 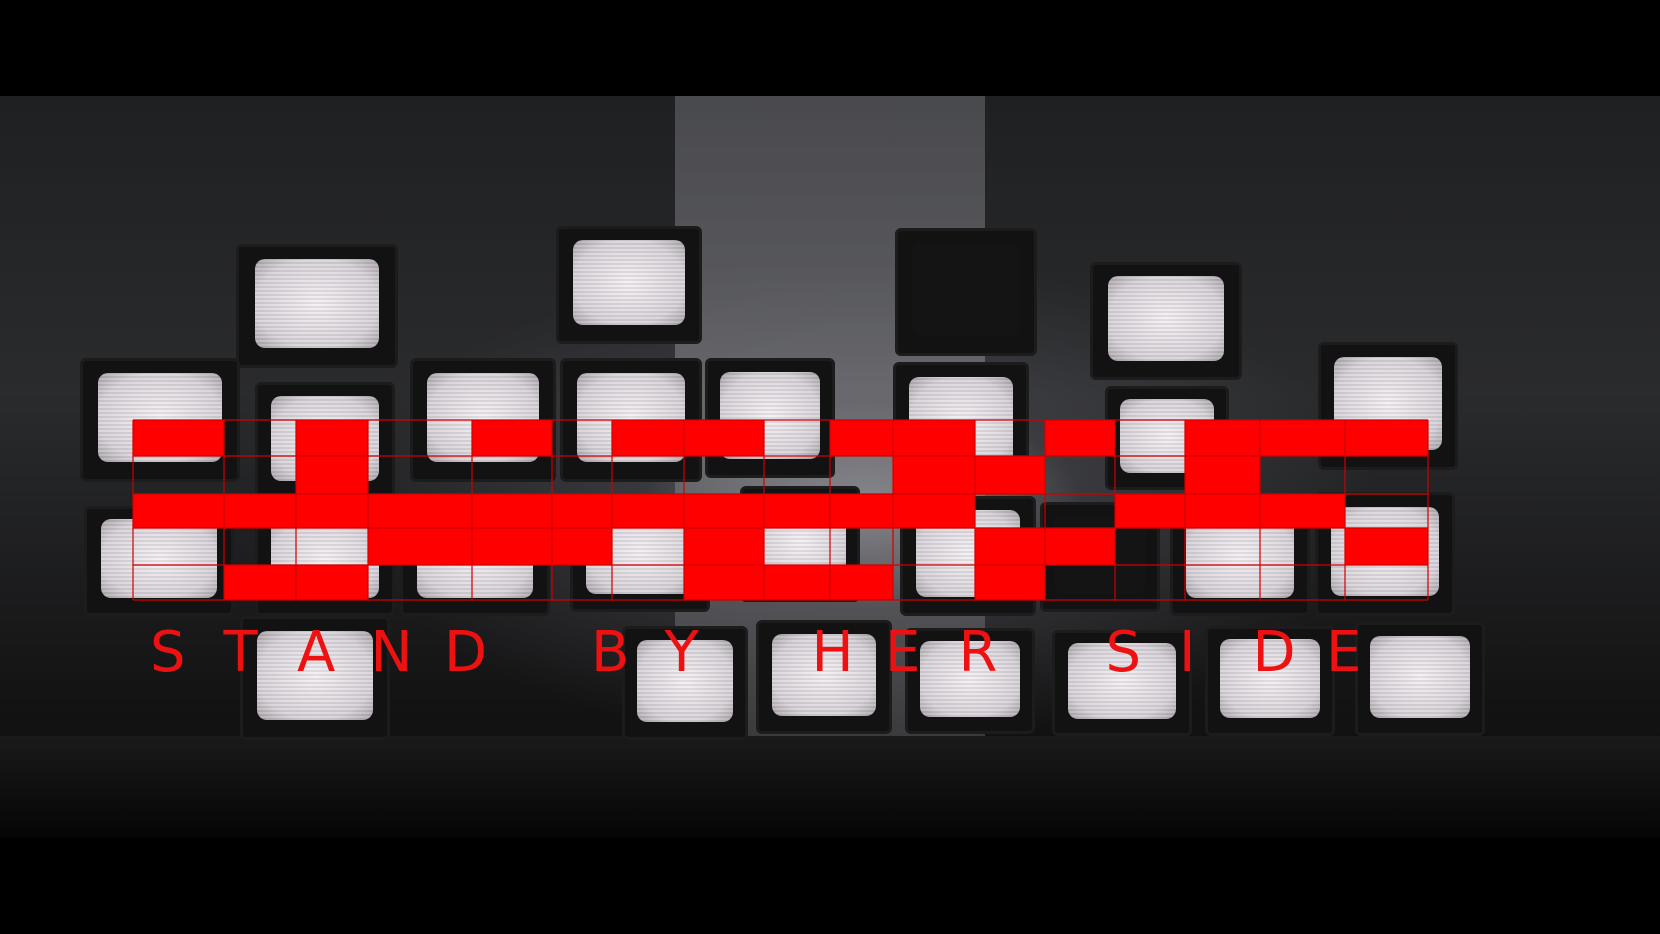 What do you see at coordinates (978, 652) in the screenshot?
I see `caption-letter: R` at bounding box center [978, 652].